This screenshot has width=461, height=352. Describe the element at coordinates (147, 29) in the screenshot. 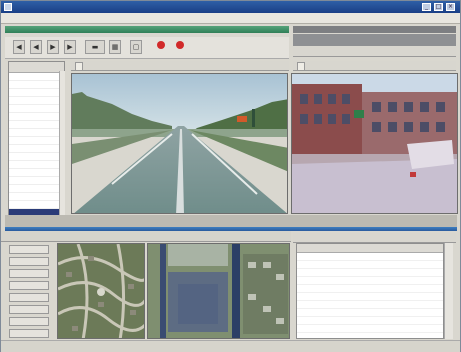

I see `control-panel-header` at that location.